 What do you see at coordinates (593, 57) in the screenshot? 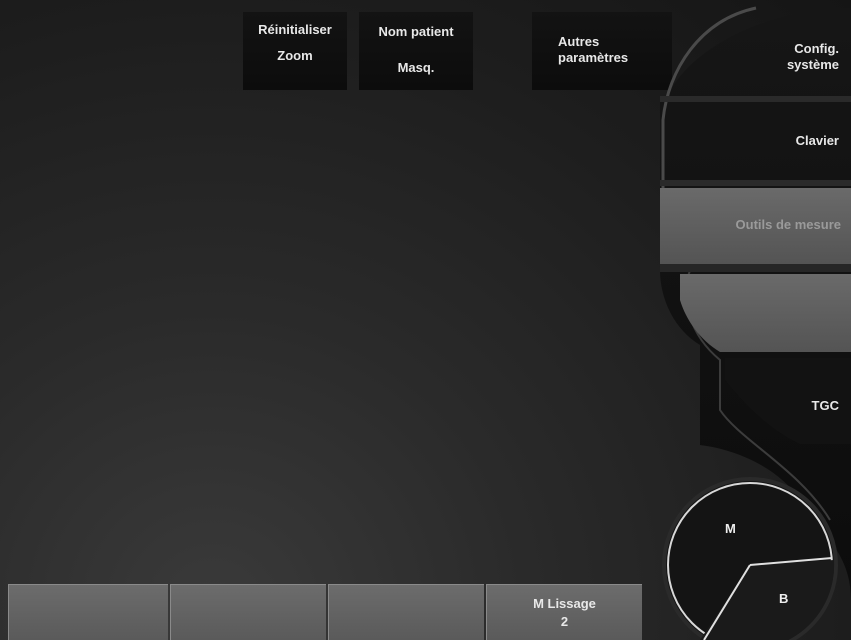
I see `other-params-label-2: paramètres` at bounding box center [593, 57].